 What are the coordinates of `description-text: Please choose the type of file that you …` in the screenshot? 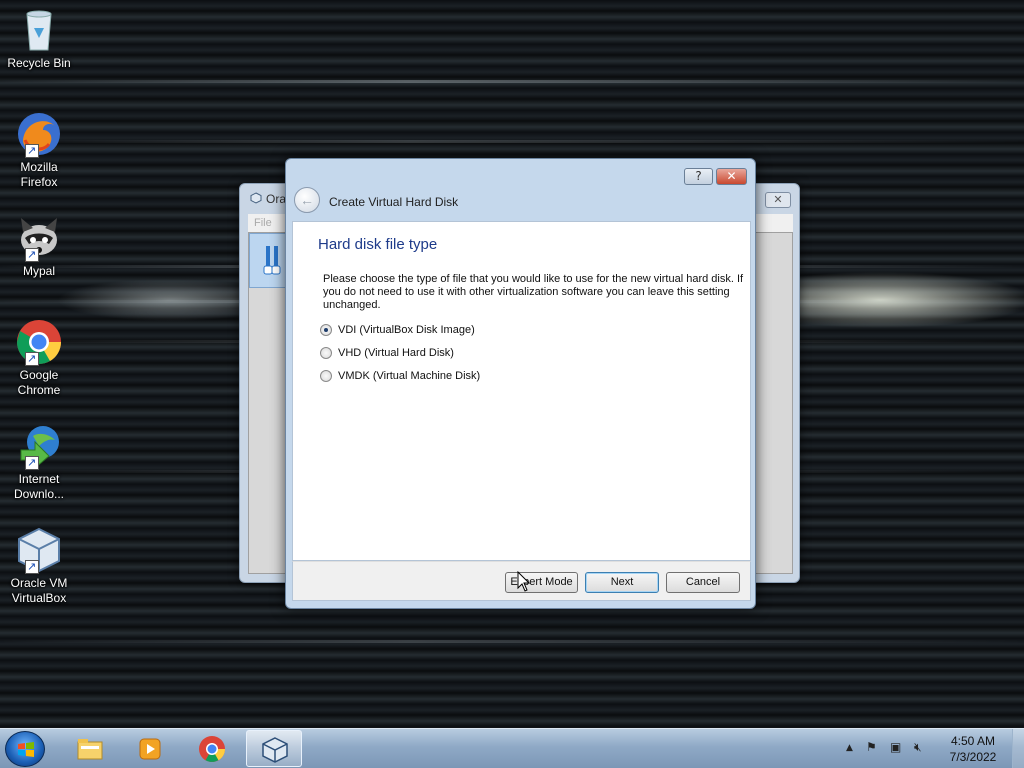 It's located at (533, 292).